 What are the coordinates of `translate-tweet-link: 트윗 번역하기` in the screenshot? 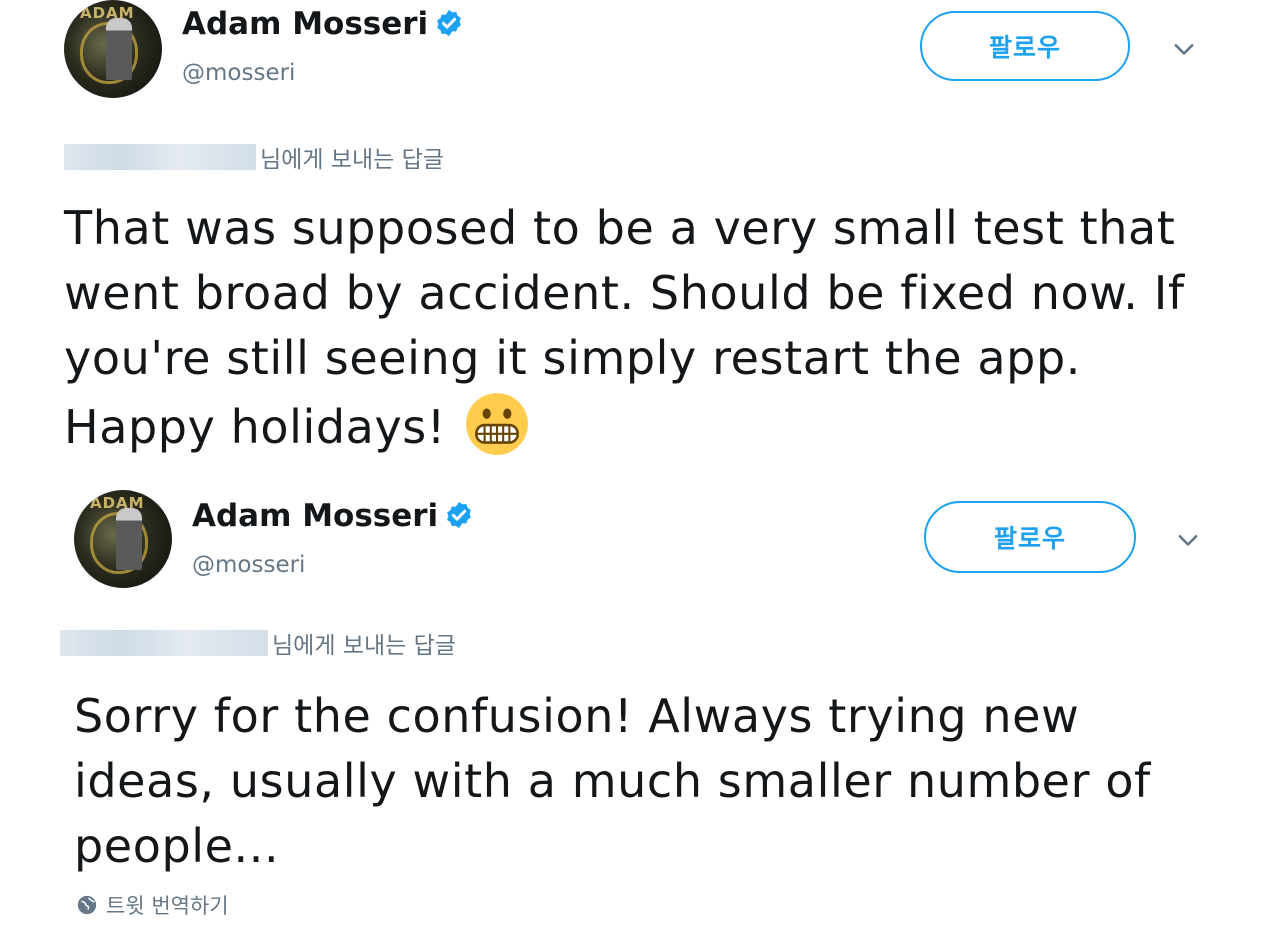 It's located at (152, 905).